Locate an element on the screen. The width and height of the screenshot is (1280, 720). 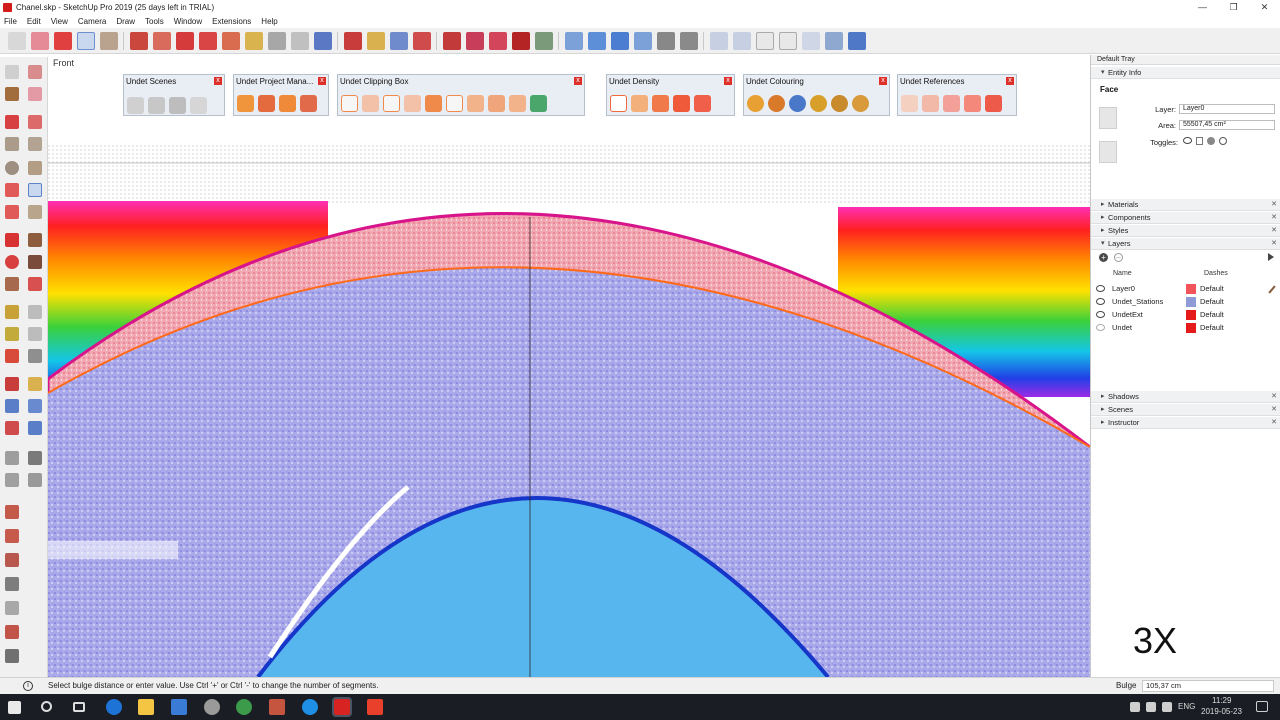
input-language: ENG is located at coordinates (1186, 706).